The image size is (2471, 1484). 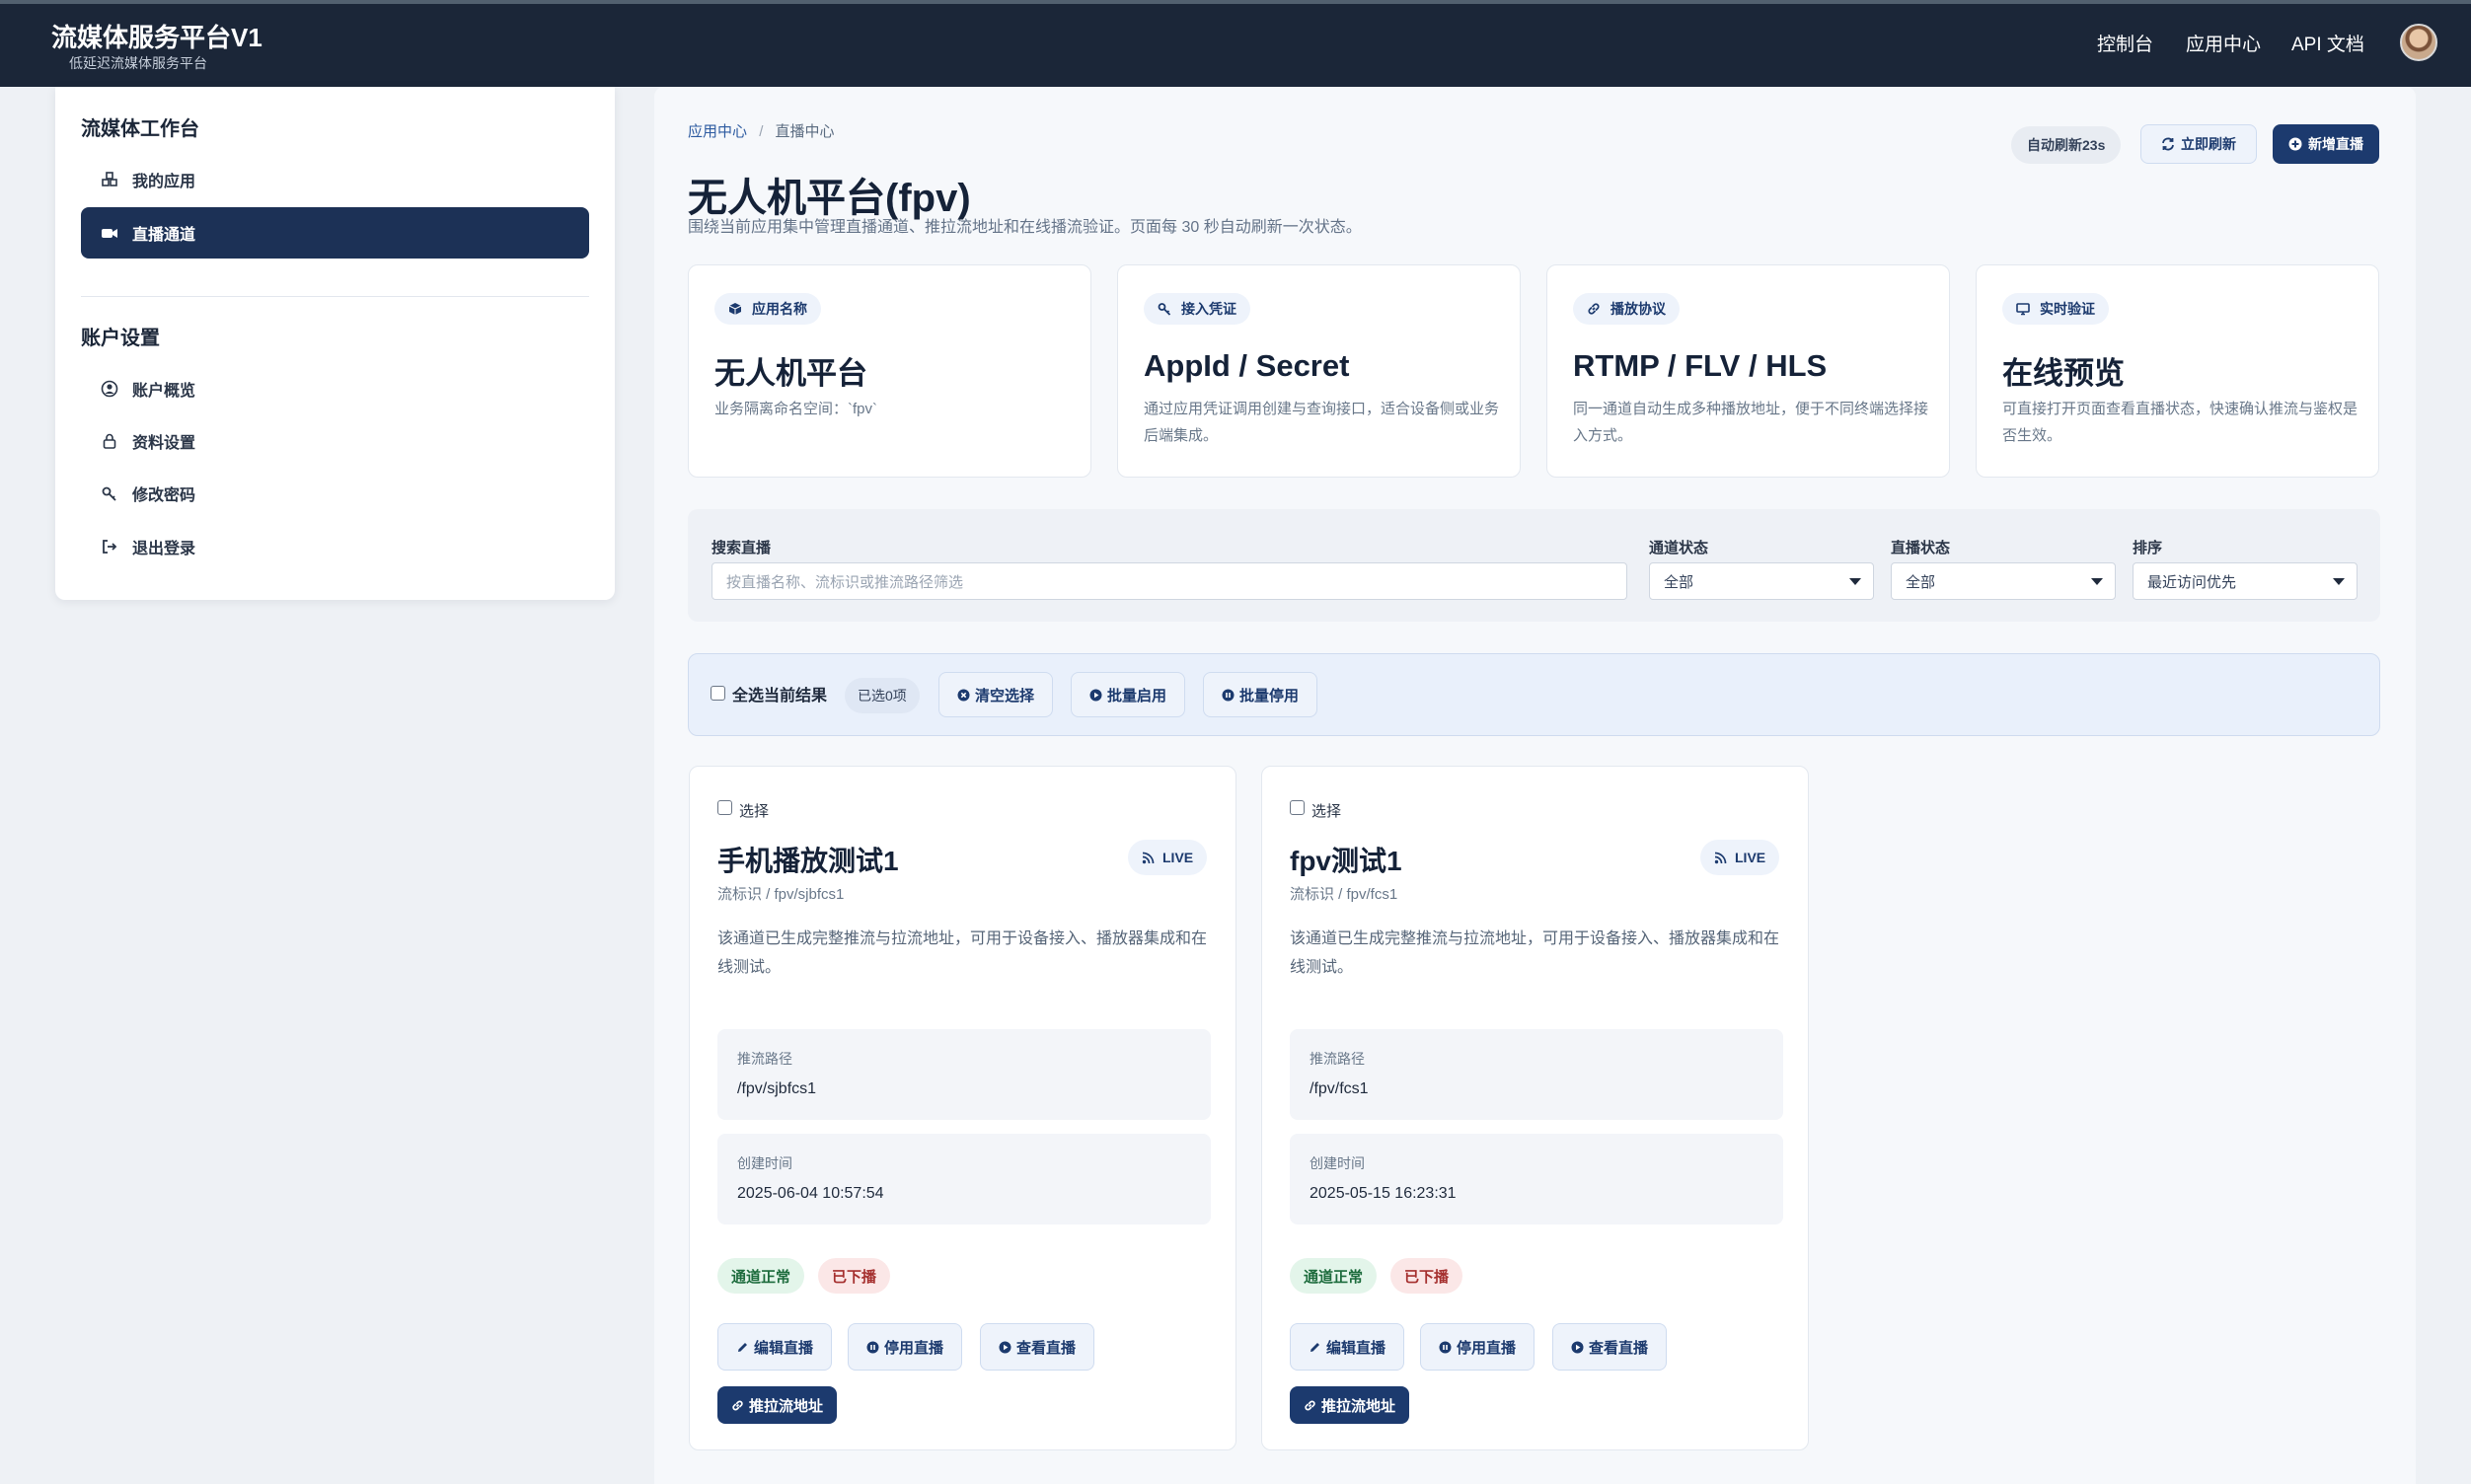 What do you see at coordinates (110, 547) in the screenshot?
I see `sign-out-icon` at bounding box center [110, 547].